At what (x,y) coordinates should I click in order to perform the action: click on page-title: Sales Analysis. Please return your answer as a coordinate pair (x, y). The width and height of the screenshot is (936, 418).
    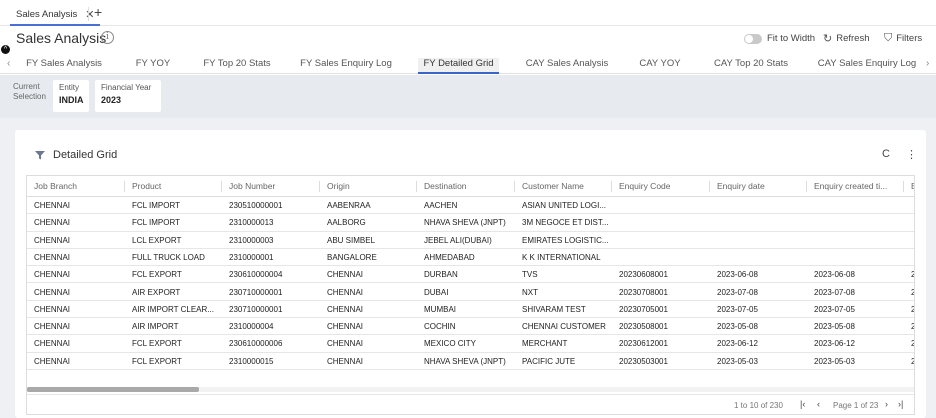
    Looking at the image, I should click on (61, 38).